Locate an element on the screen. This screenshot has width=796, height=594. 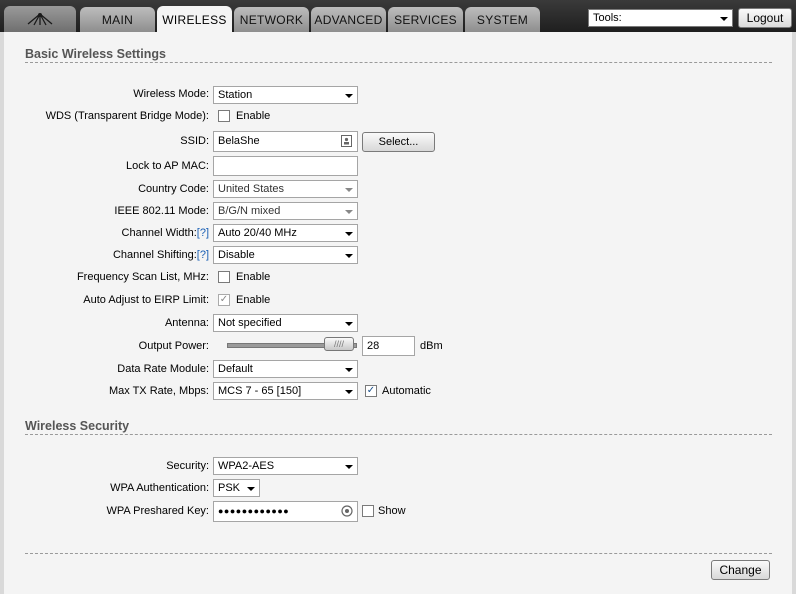
lock-ap-mac-label: Lock to AP MAC: is located at coordinates (167, 166).